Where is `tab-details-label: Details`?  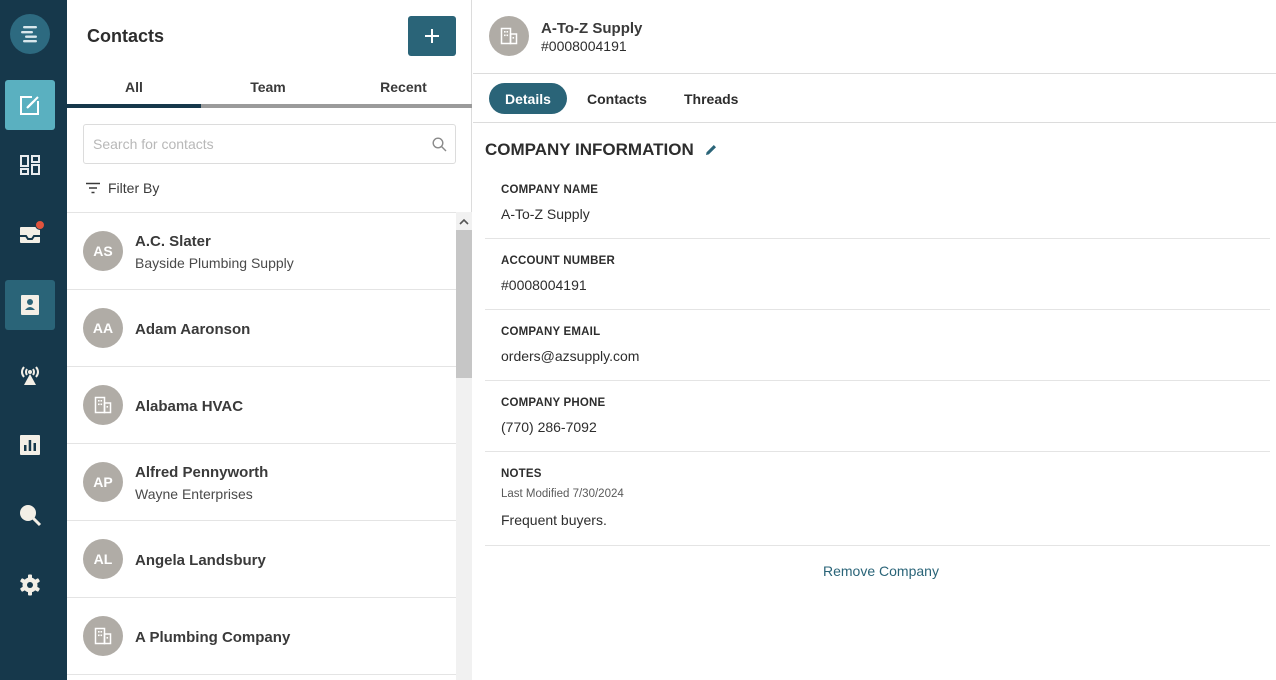
tab-details-label: Details is located at coordinates (528, 98).